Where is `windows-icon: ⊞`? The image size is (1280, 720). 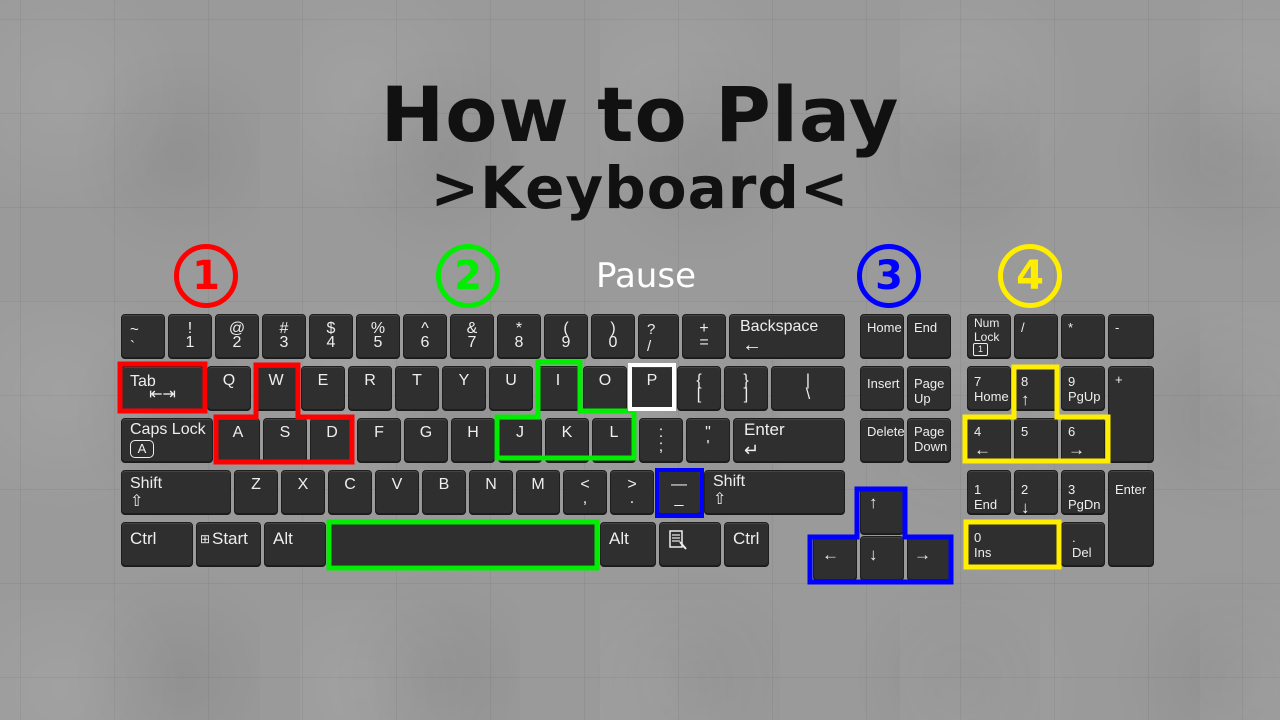 windows-icon: ⊞ is located at coordinates (205, 539).